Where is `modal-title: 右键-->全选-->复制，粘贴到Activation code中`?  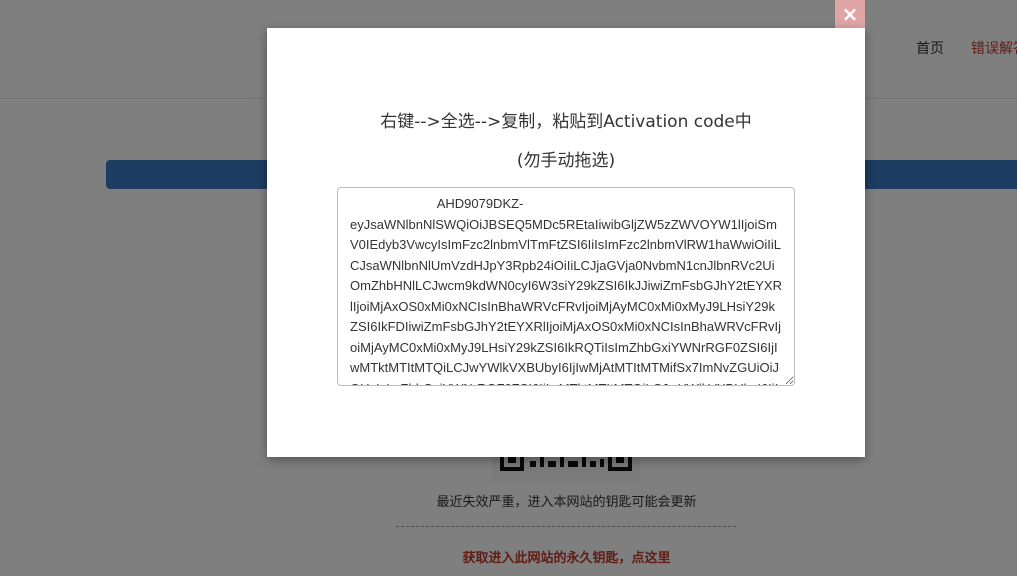 modal-title: 右键-->全选-->复制，粘贴到Activation code中 is located at coordinates (566, 122).